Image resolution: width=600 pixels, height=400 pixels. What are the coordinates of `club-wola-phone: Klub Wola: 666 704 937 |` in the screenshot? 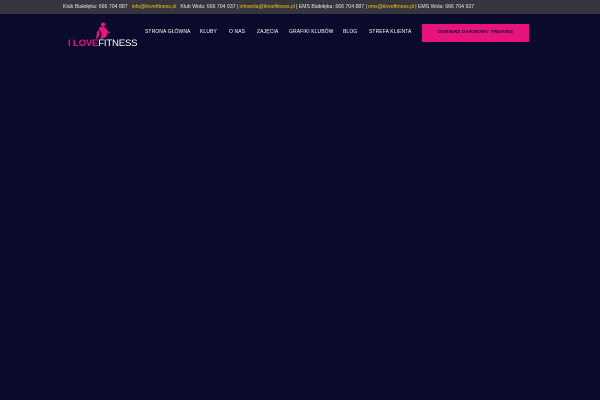 It's located at (209, 7).